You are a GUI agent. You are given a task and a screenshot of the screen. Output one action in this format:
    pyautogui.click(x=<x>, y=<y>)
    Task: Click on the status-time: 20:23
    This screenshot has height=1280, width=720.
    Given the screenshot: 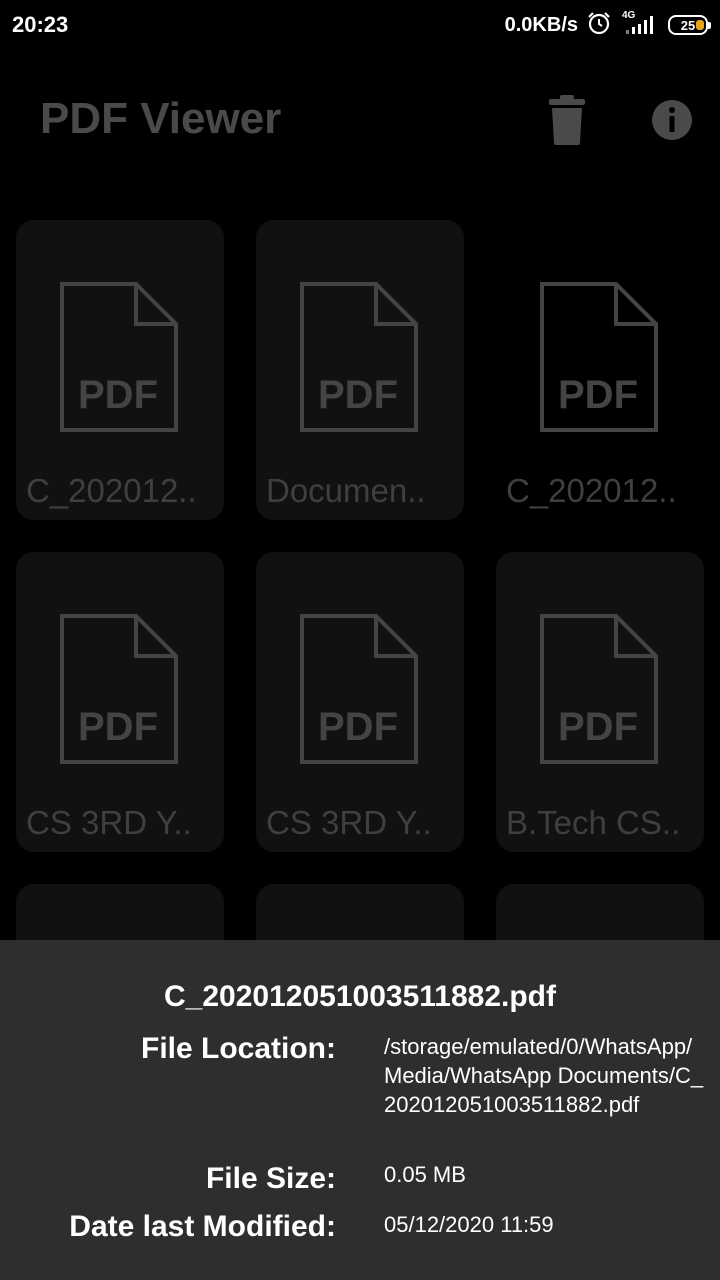 What is the action you would take?
    pyautogui.click(x=40, y=24)
    